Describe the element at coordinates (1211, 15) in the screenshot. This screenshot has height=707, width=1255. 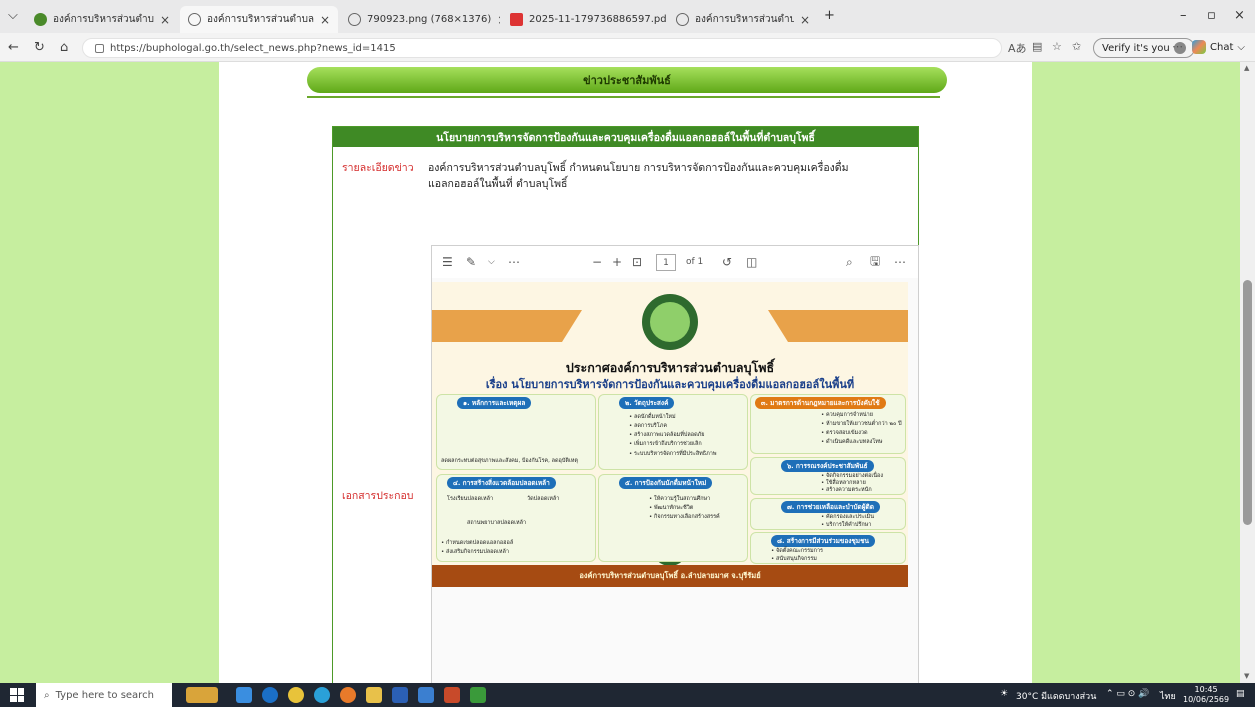
I see `maximize-icon: ▫` at that location.